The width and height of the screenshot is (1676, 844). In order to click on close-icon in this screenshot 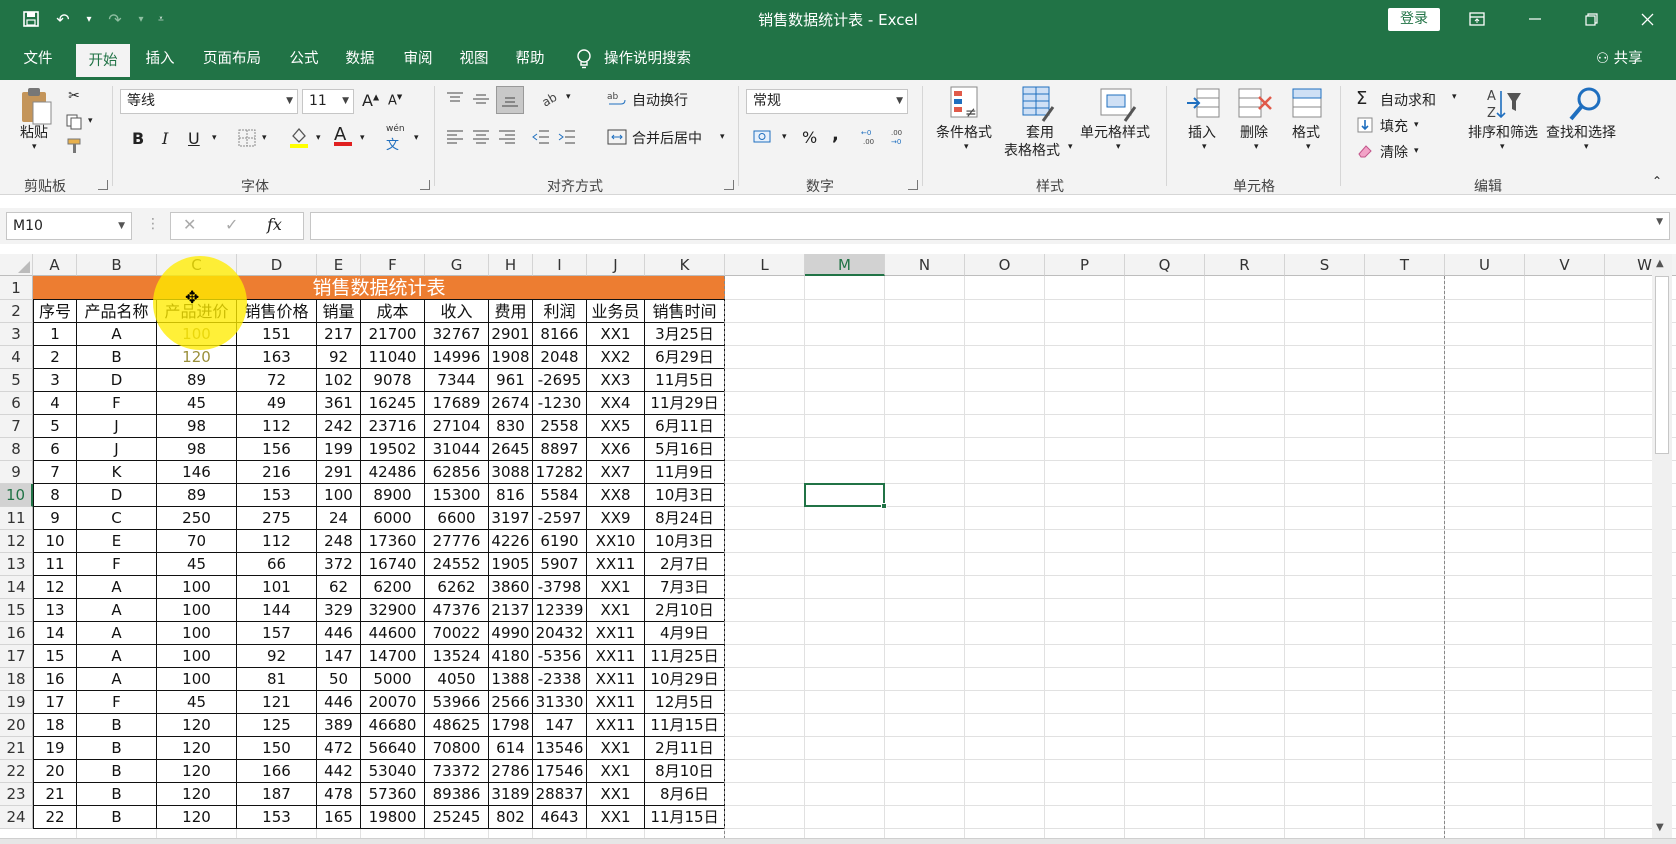, I will do `click(1647, 19)`.